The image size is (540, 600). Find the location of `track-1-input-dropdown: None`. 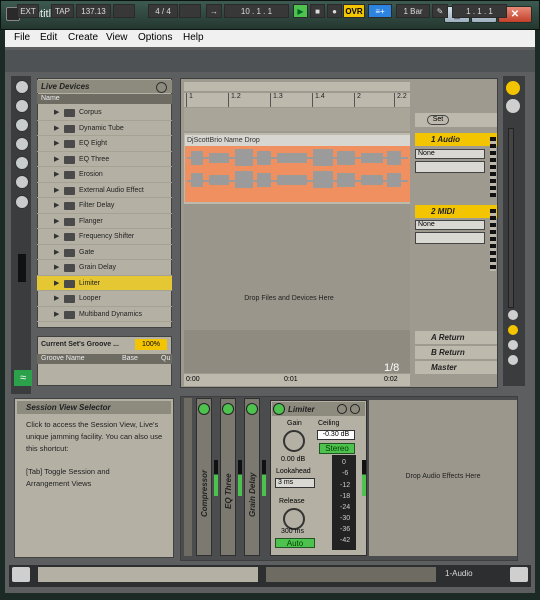

track-1-input-dropdown: None is located at coordinates (450, 154).